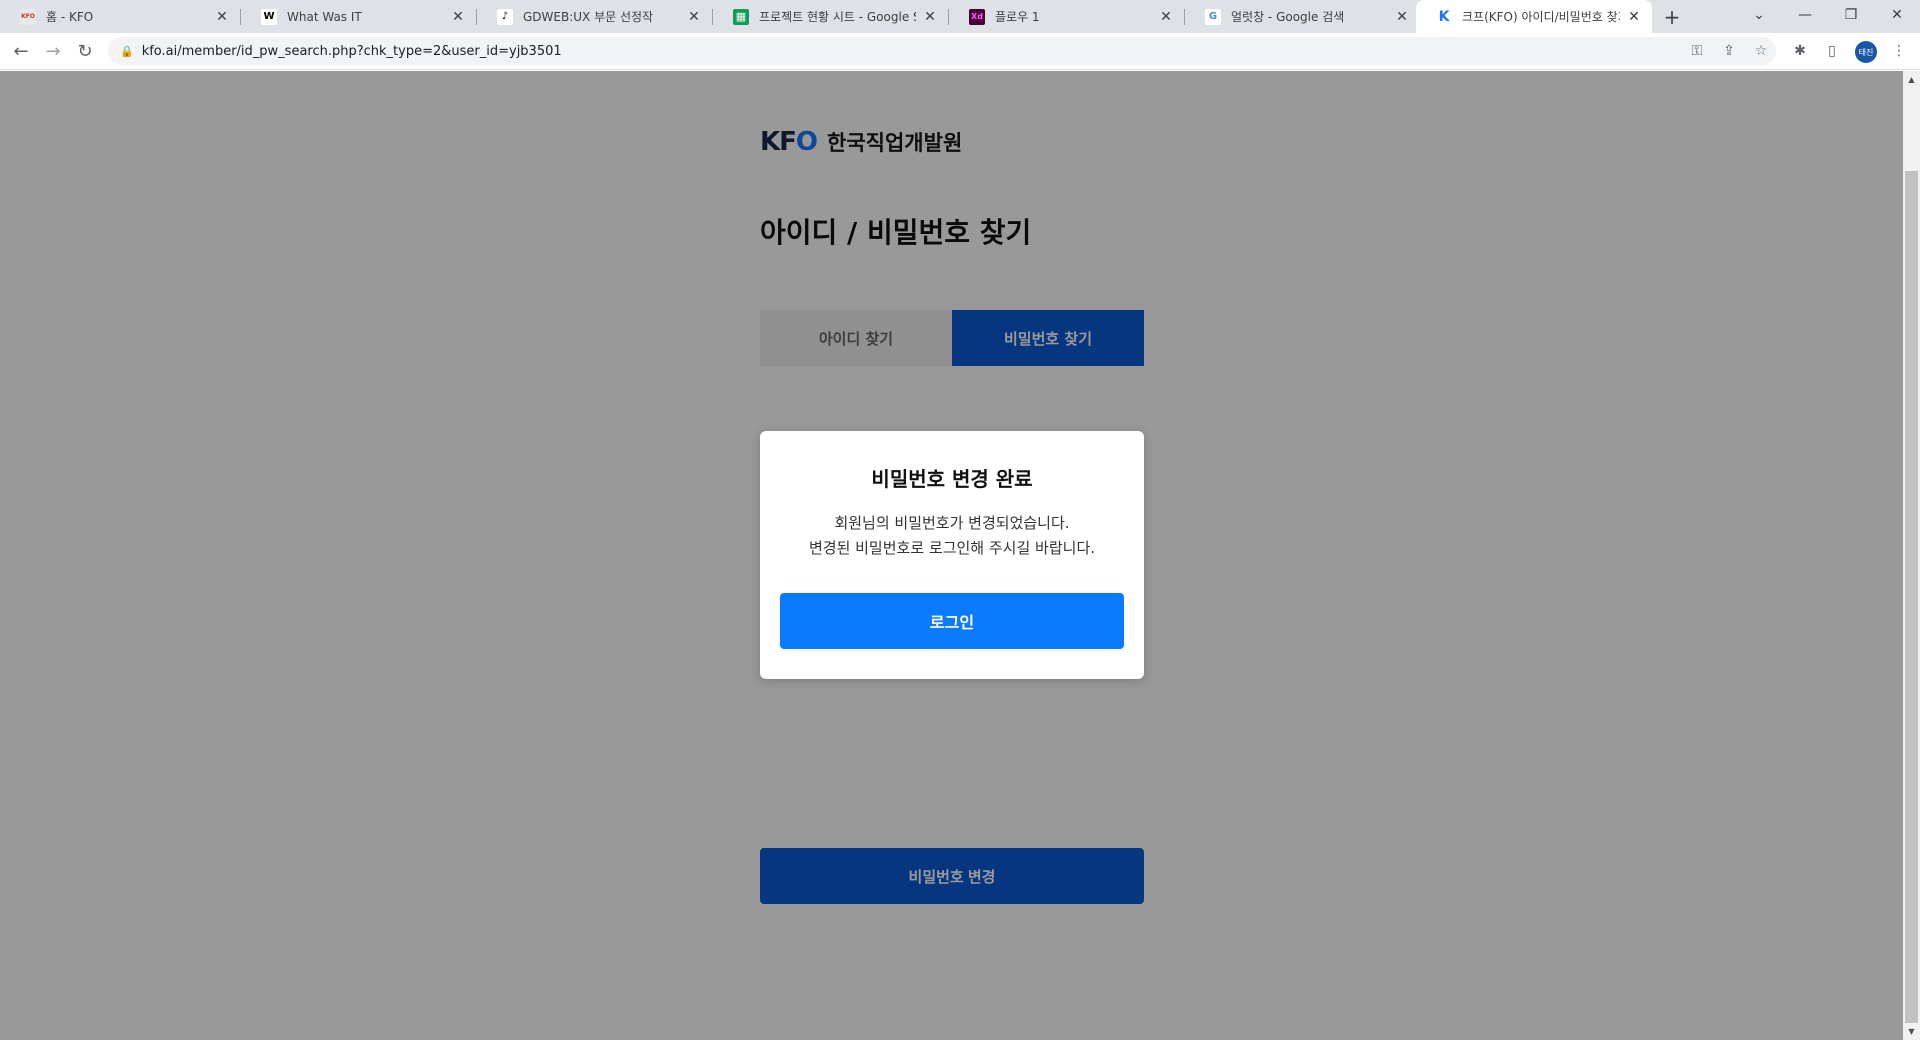 The height and width of the screenshot is (1040, 1920). What do you see at coordinates (1759, 15) in the screenshot?
I see `tab-search-icon: ⌄` at bounding box center [1759, 15].